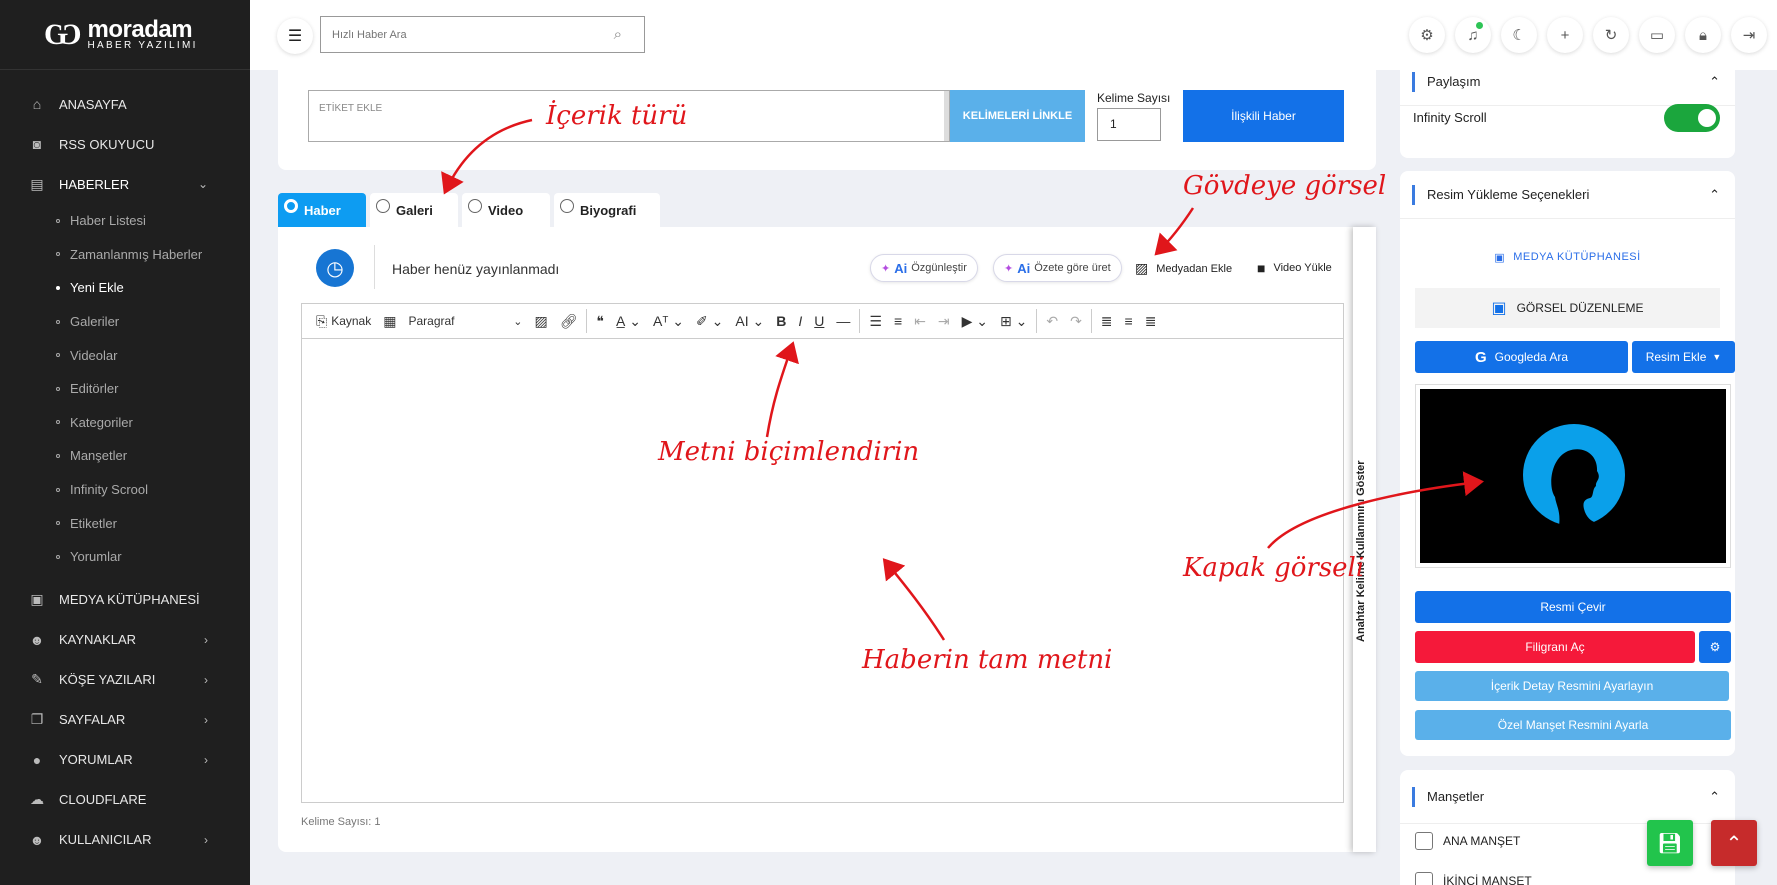  I want to click on sidebar-item-rss: ◙ RSS OKUYUCU, so click(125, 144).